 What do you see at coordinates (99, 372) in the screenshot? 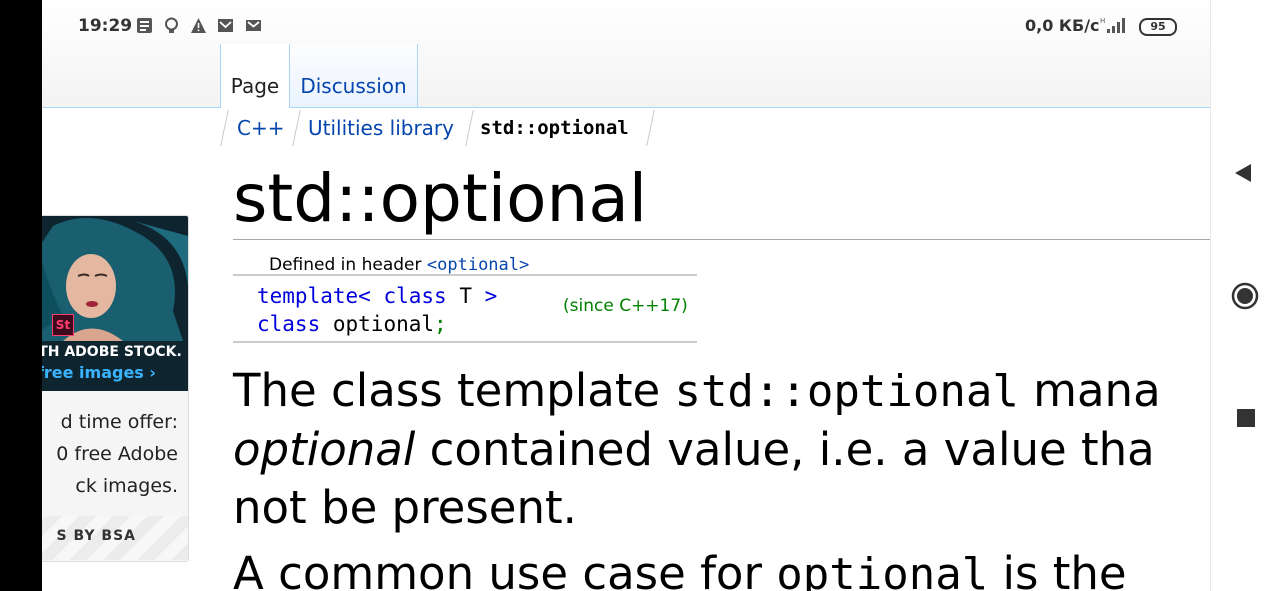
I see `ad-free-images-link: free images ›` at bounding box center [99, 372].